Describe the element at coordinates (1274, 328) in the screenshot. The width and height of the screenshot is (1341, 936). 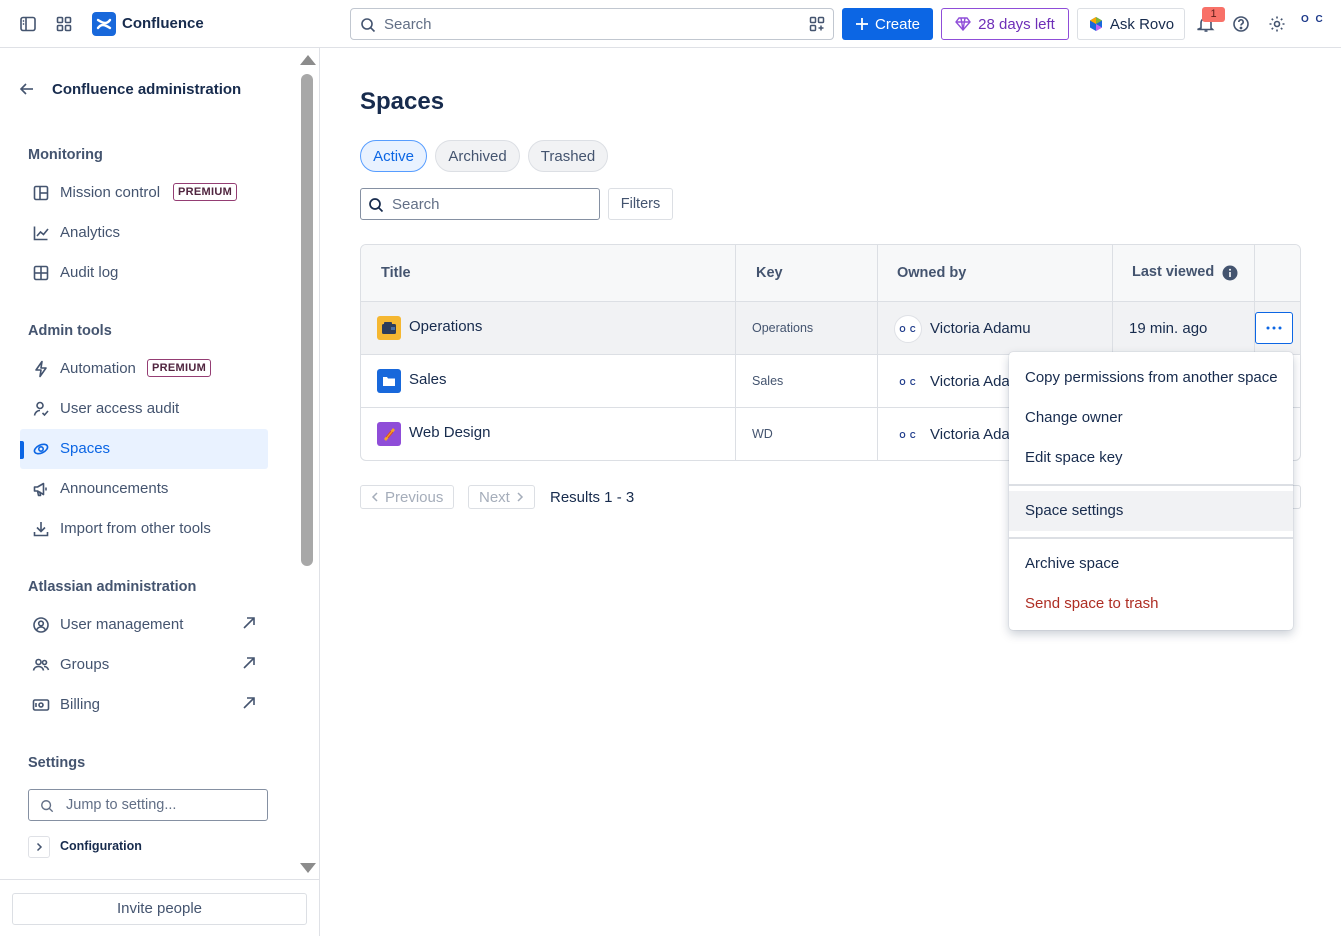
I see `more-actions-button` at that location.